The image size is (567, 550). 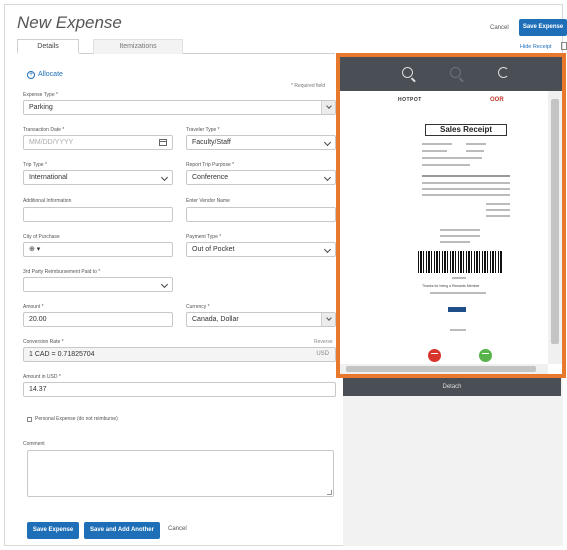 I want to click on amount-label: Amount *, so click(x=33, y=307).